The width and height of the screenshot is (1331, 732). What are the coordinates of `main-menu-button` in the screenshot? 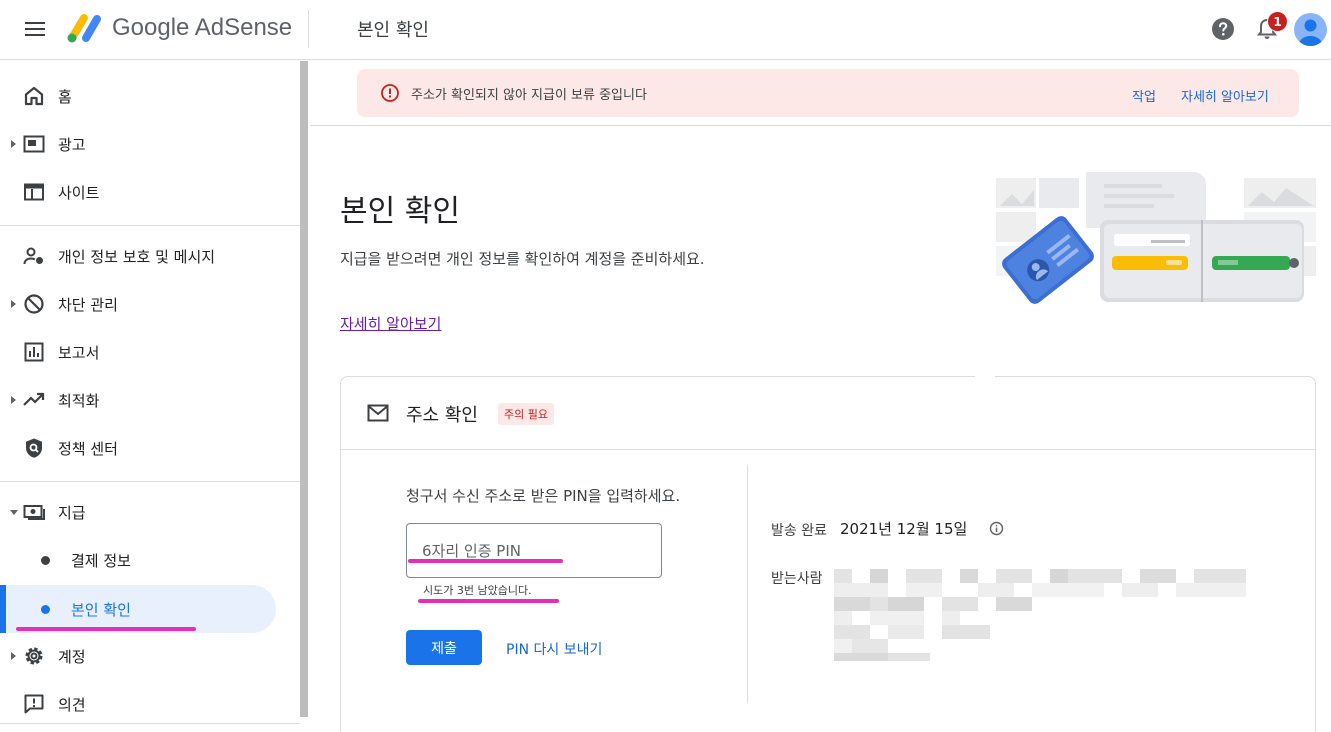 It's located at (35, 30).